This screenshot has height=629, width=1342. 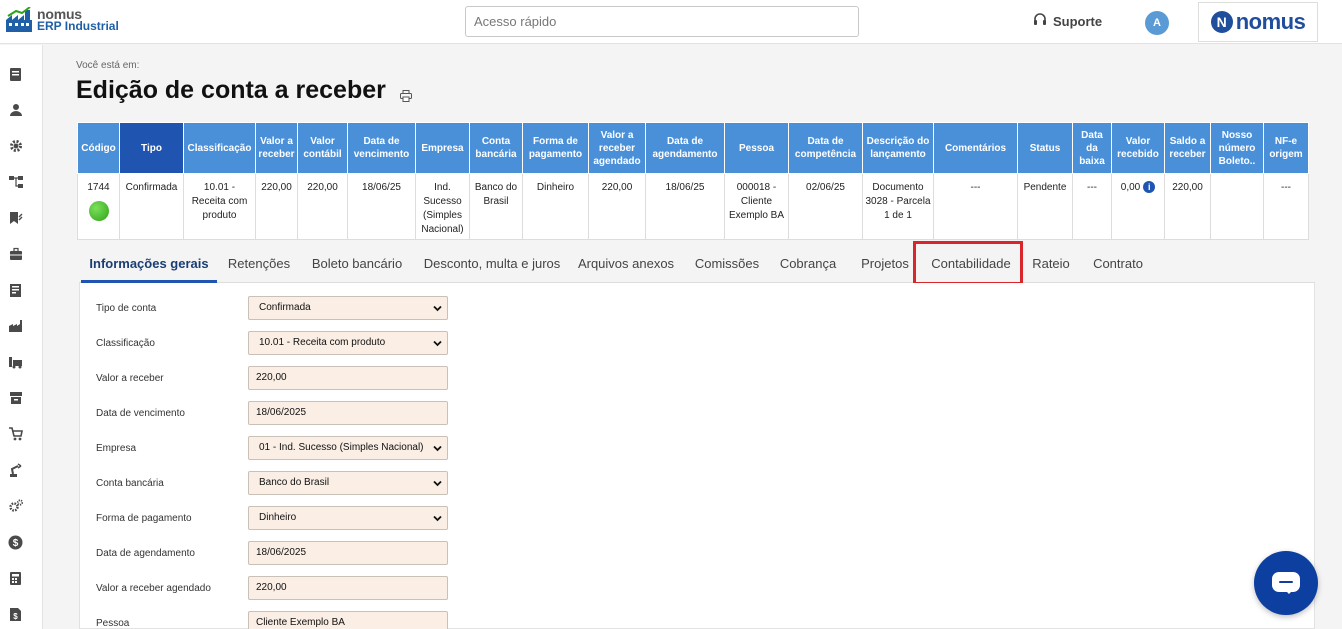 What do you see at coordinates (348, 620) in the screenshot?
I see `pessoa-input: Cliente Exemplo BA` at bounding box center [348, 620].